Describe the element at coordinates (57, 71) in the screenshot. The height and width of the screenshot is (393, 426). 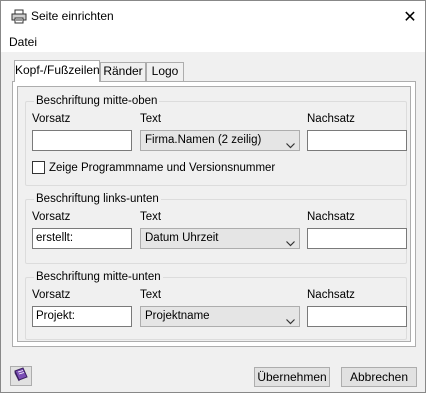
I see `tab-kopf-fusszeilen: Kopf-/Fußzeilen` at that location.